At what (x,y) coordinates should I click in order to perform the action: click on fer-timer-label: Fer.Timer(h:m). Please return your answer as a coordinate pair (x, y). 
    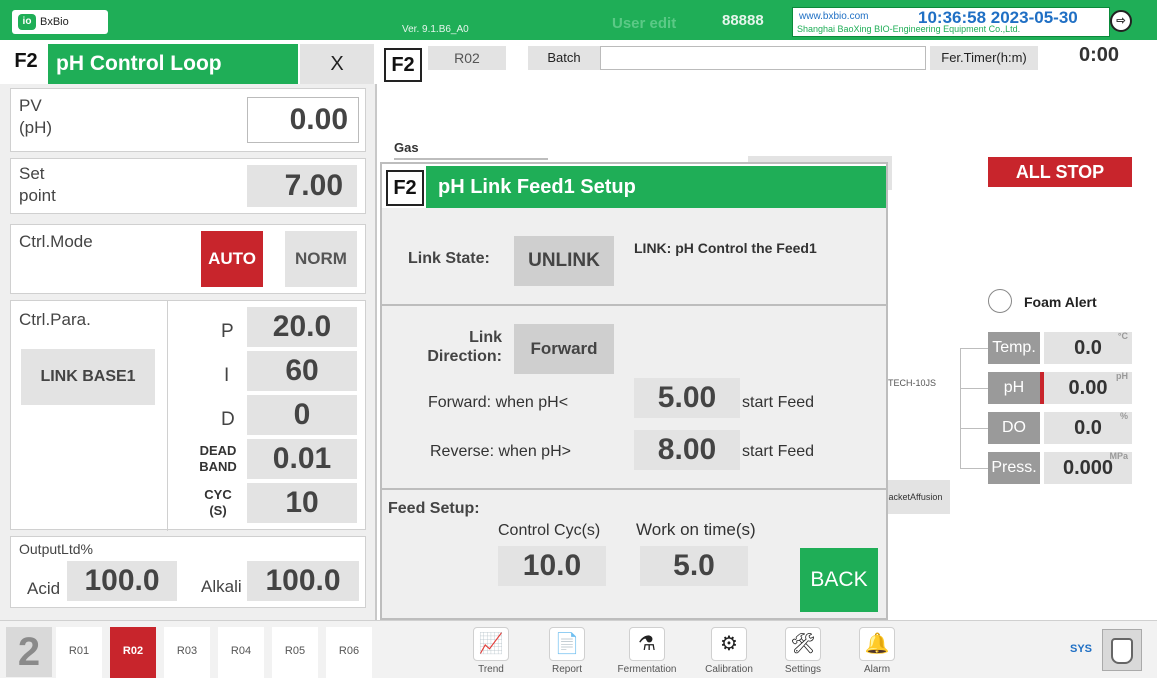
    Looking at the image, I should click on (984, 58).